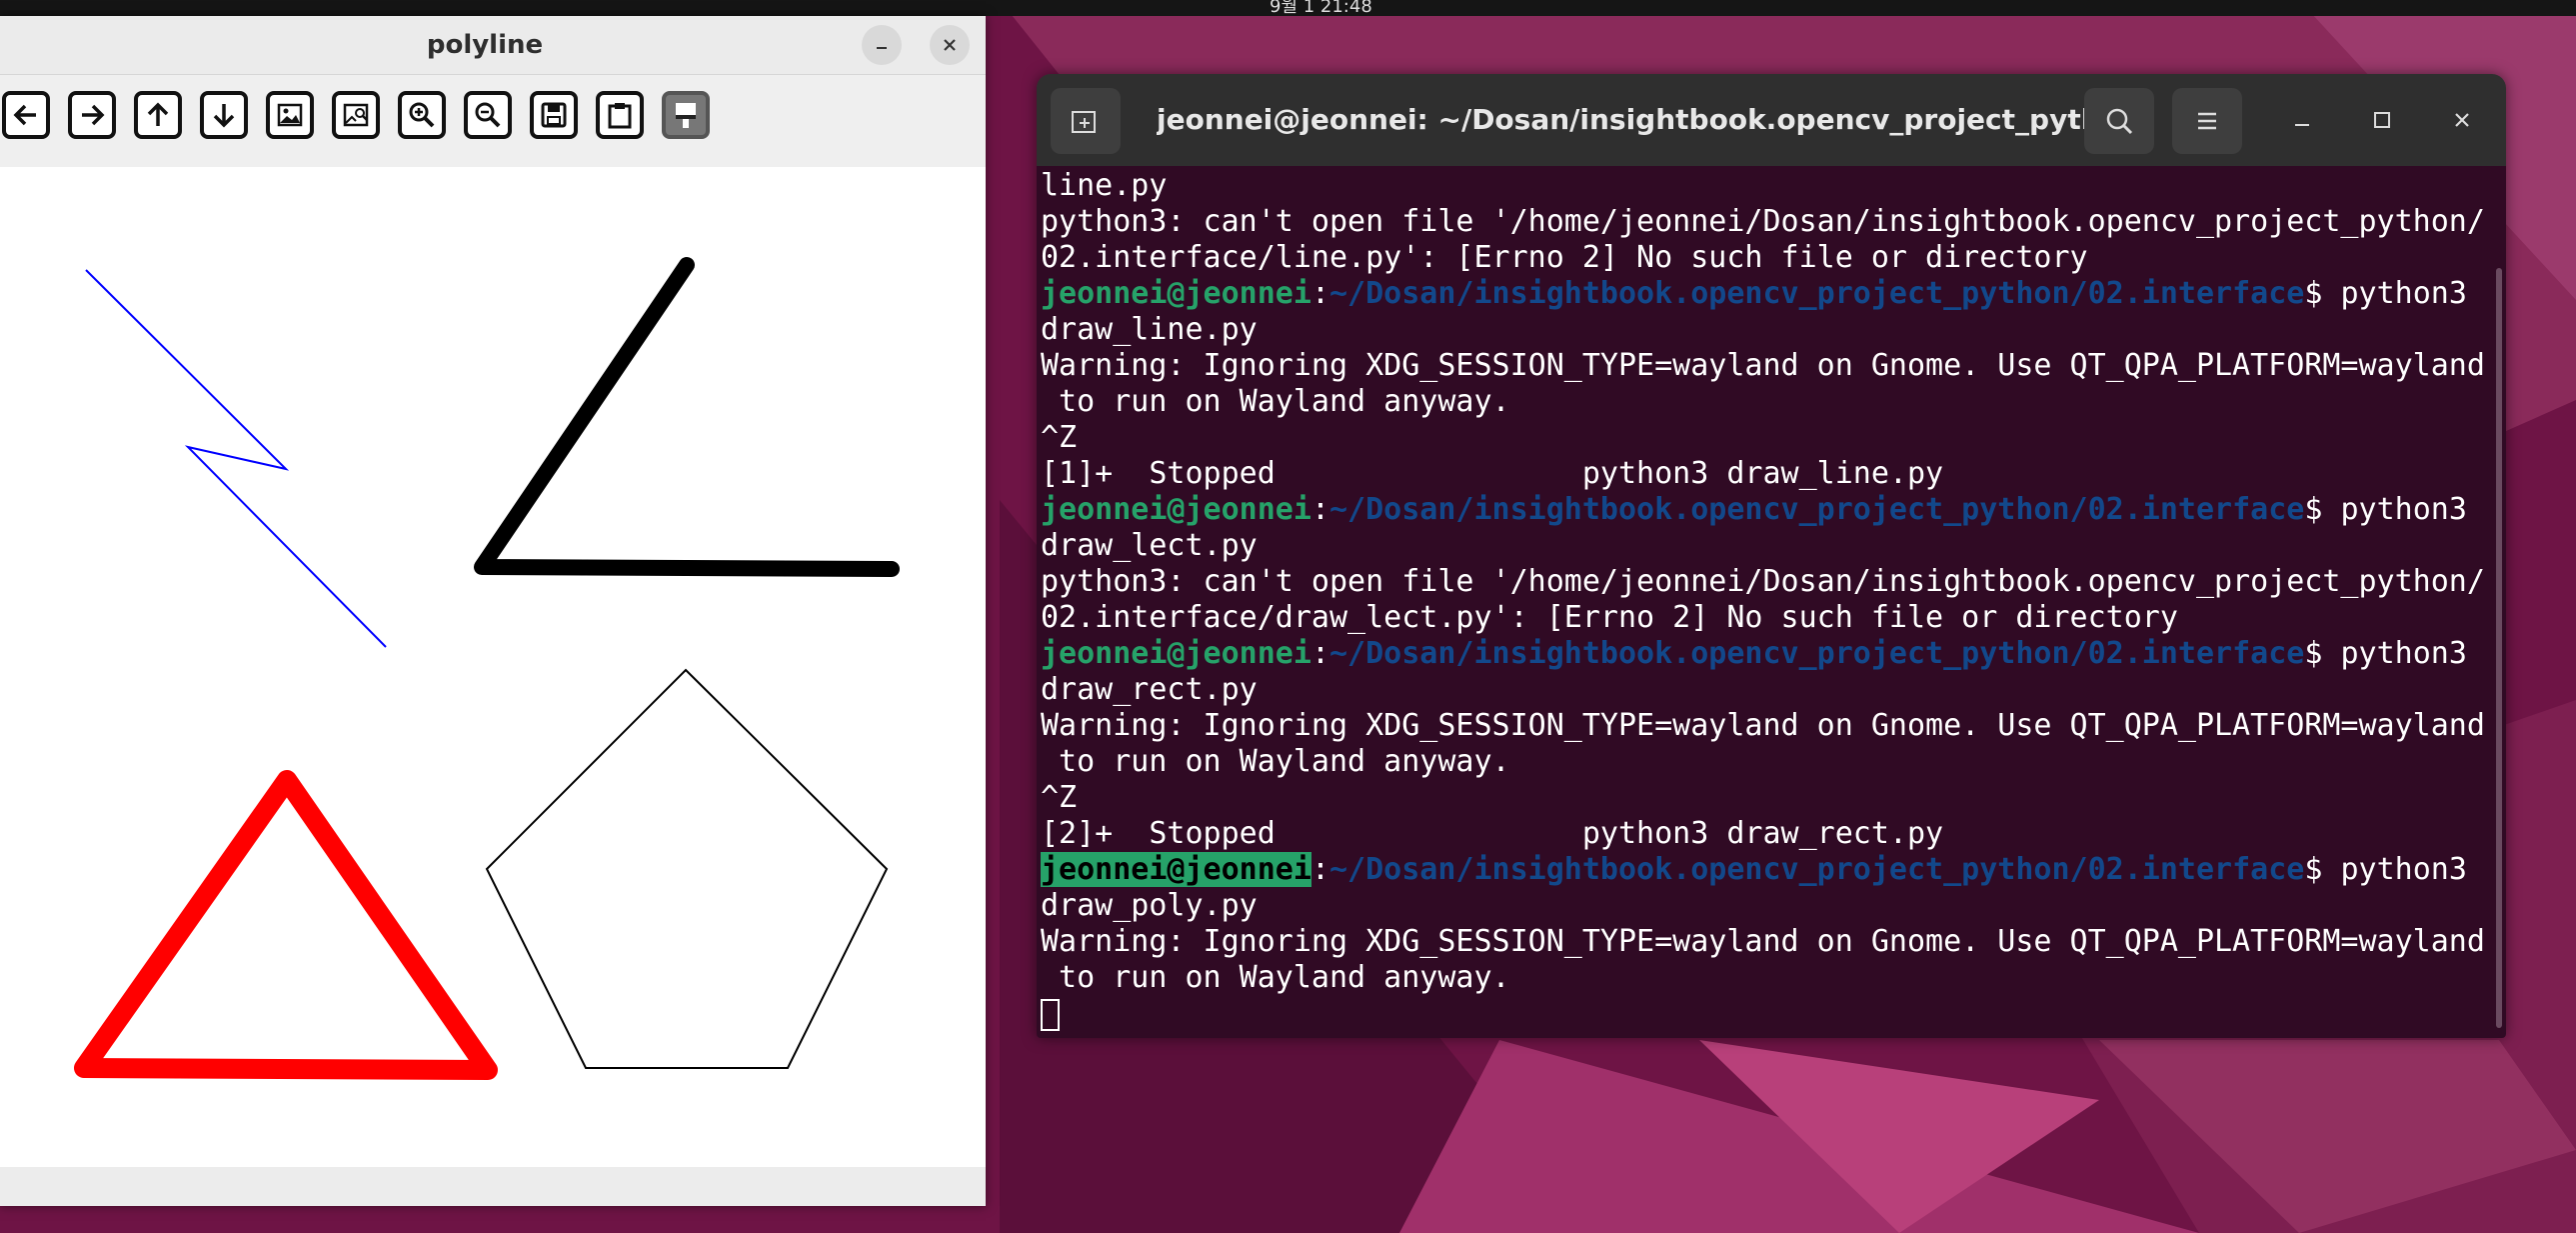 The image size is (2576, 1233). I want to click on image-zoom-icon, so click(356, 115).